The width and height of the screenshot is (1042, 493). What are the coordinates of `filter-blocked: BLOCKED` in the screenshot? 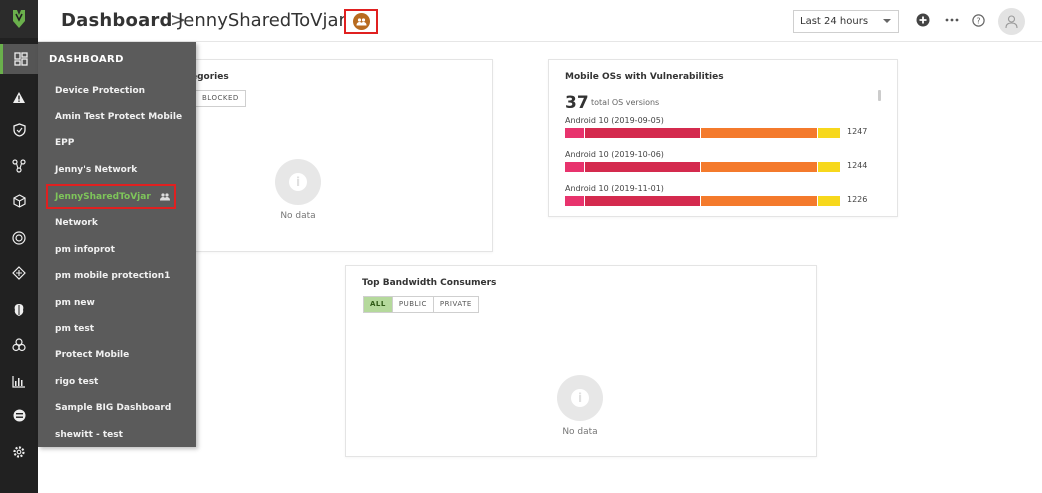 It's located at (220, 98).